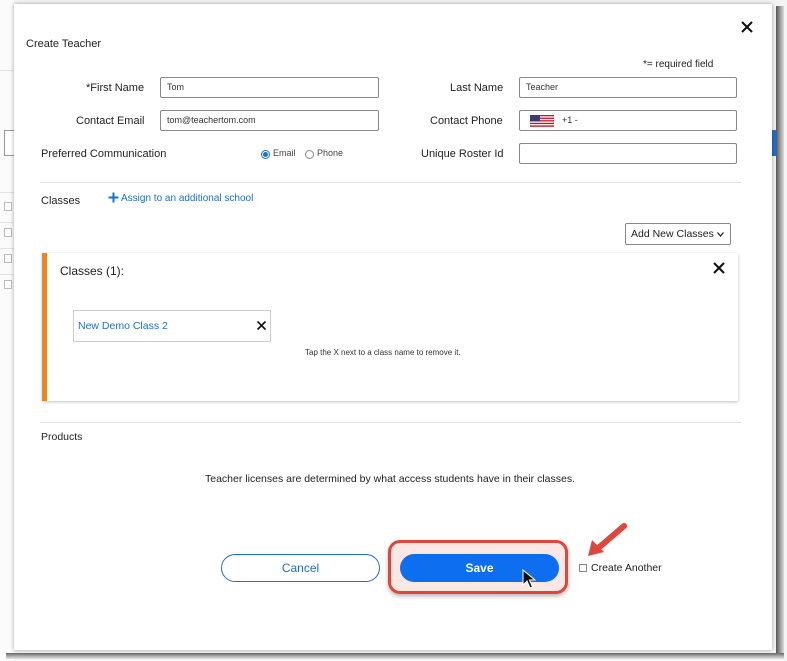 The width and height of the screenshot is (787, 661). I want to click on cancel-button: Cancel, so click(300, 568).